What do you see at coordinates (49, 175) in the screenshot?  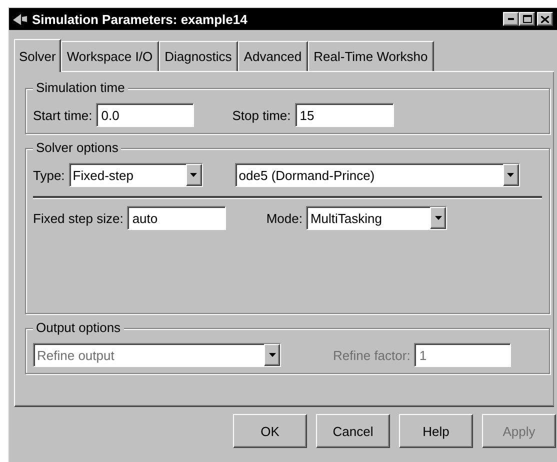 I see `field-label: Type:` at bounding box center [49, 175].